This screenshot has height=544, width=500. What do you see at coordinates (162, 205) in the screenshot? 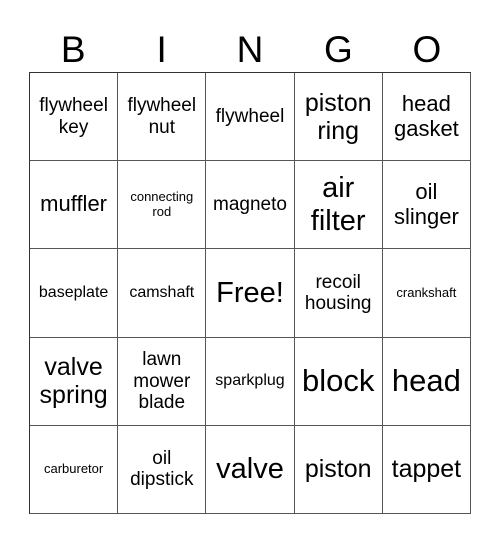
I see `bingo-cell: connecting rod` at bounding box center [162, 205].